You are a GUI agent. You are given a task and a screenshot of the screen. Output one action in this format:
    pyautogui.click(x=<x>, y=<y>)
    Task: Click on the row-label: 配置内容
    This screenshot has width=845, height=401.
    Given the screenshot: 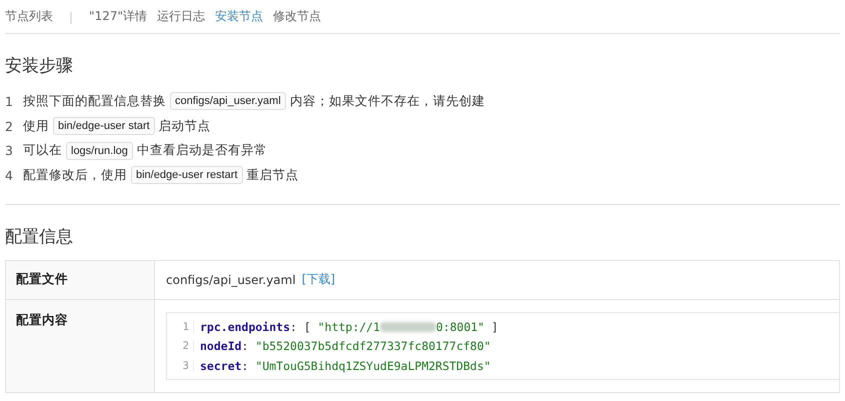 What is the action you would take?
    pyautogui.click(x=42, y=319)
    